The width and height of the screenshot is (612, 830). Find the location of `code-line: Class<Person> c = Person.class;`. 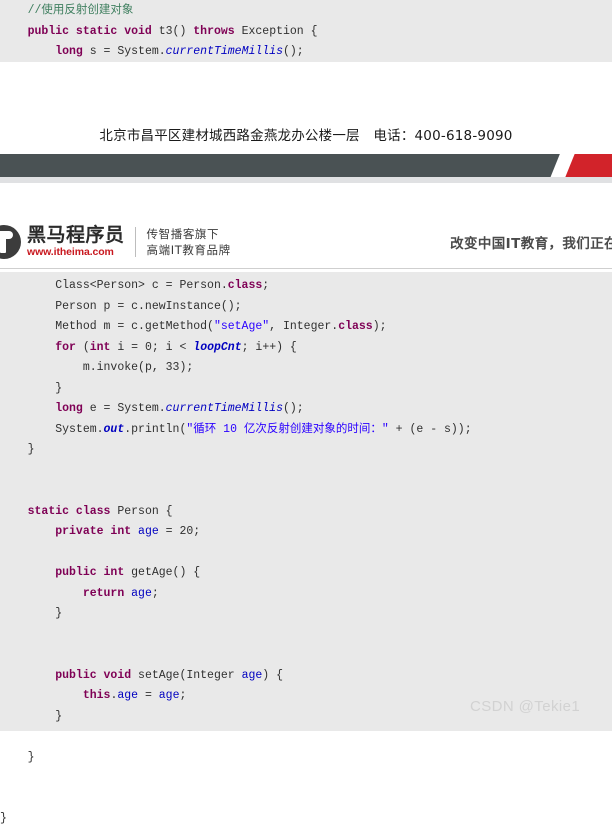

code-line: Class<Person> c = Person.class; is located at coordinates (306, 286).